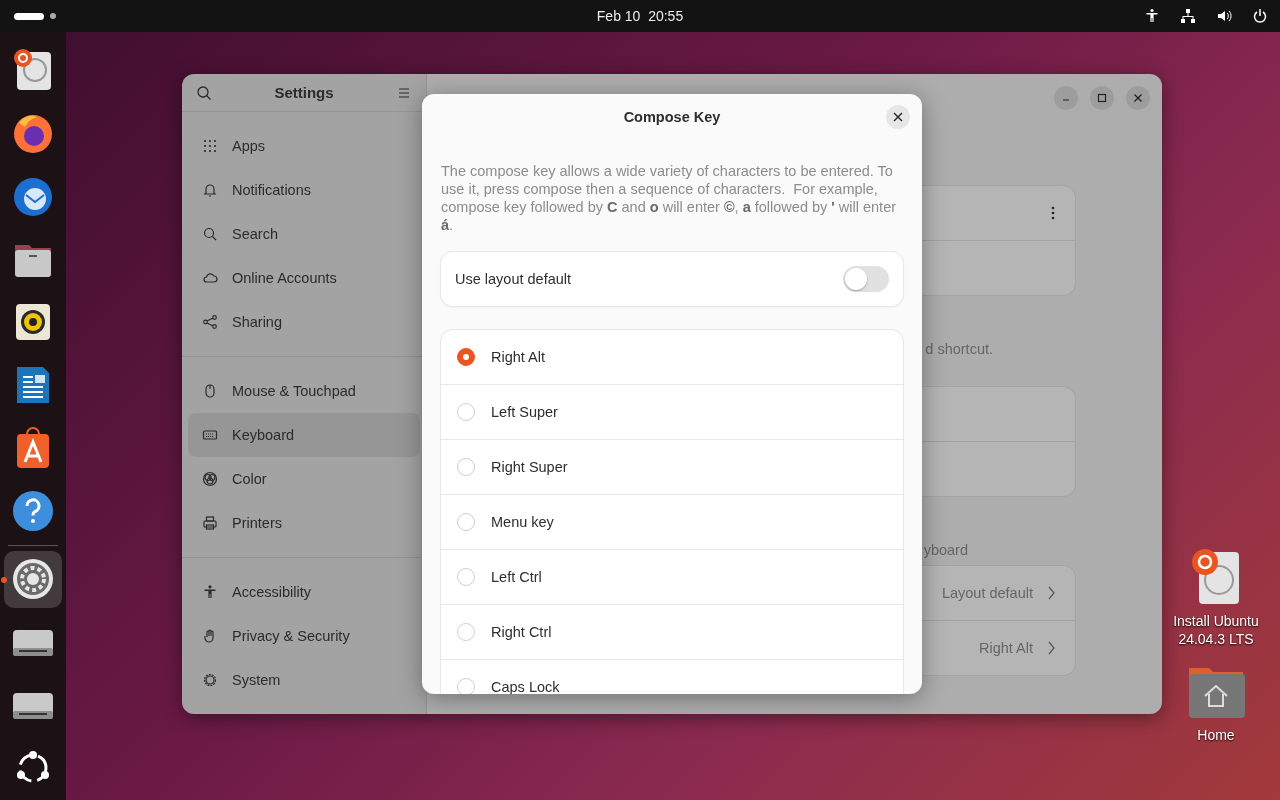 This screenshot has height=800, width=1280. I want to click on sidebar-item: Printers, so click(304, 523).